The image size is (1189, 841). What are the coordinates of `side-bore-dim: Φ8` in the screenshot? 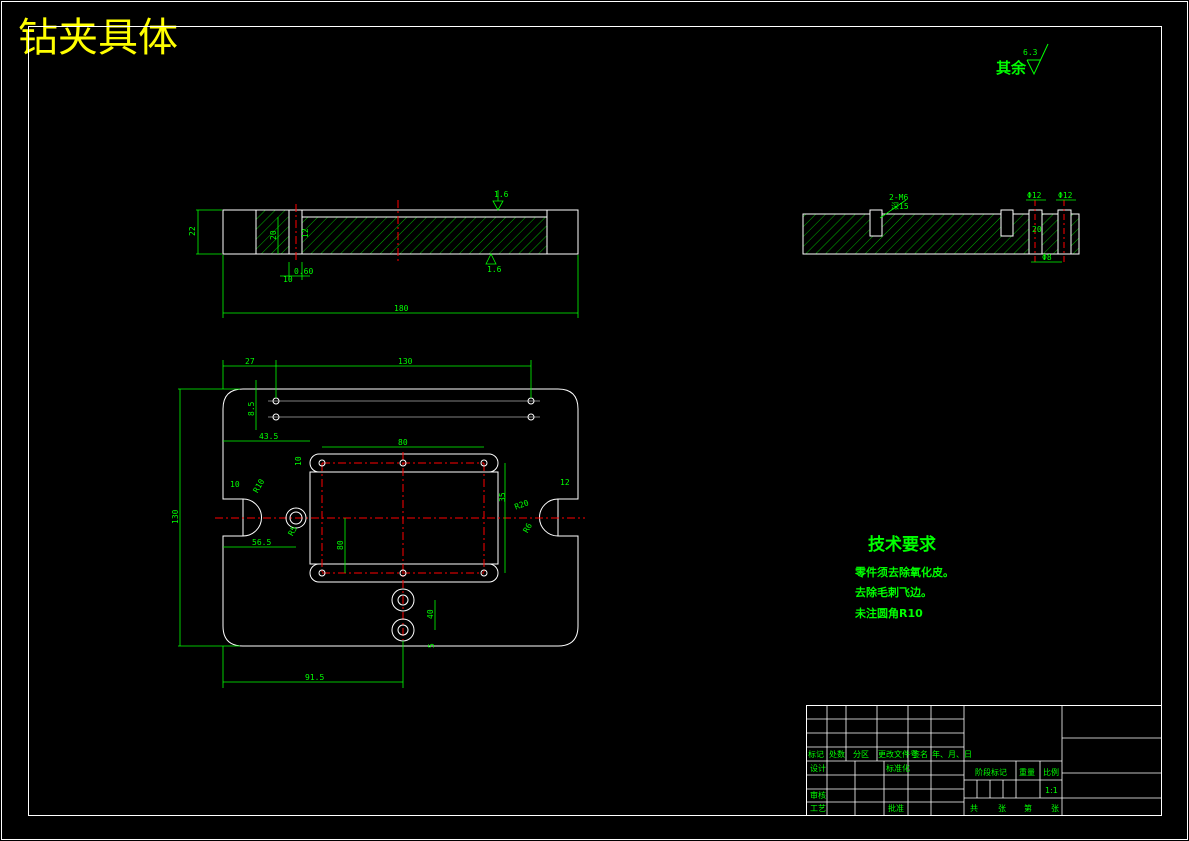 It's located at (1047, 257).